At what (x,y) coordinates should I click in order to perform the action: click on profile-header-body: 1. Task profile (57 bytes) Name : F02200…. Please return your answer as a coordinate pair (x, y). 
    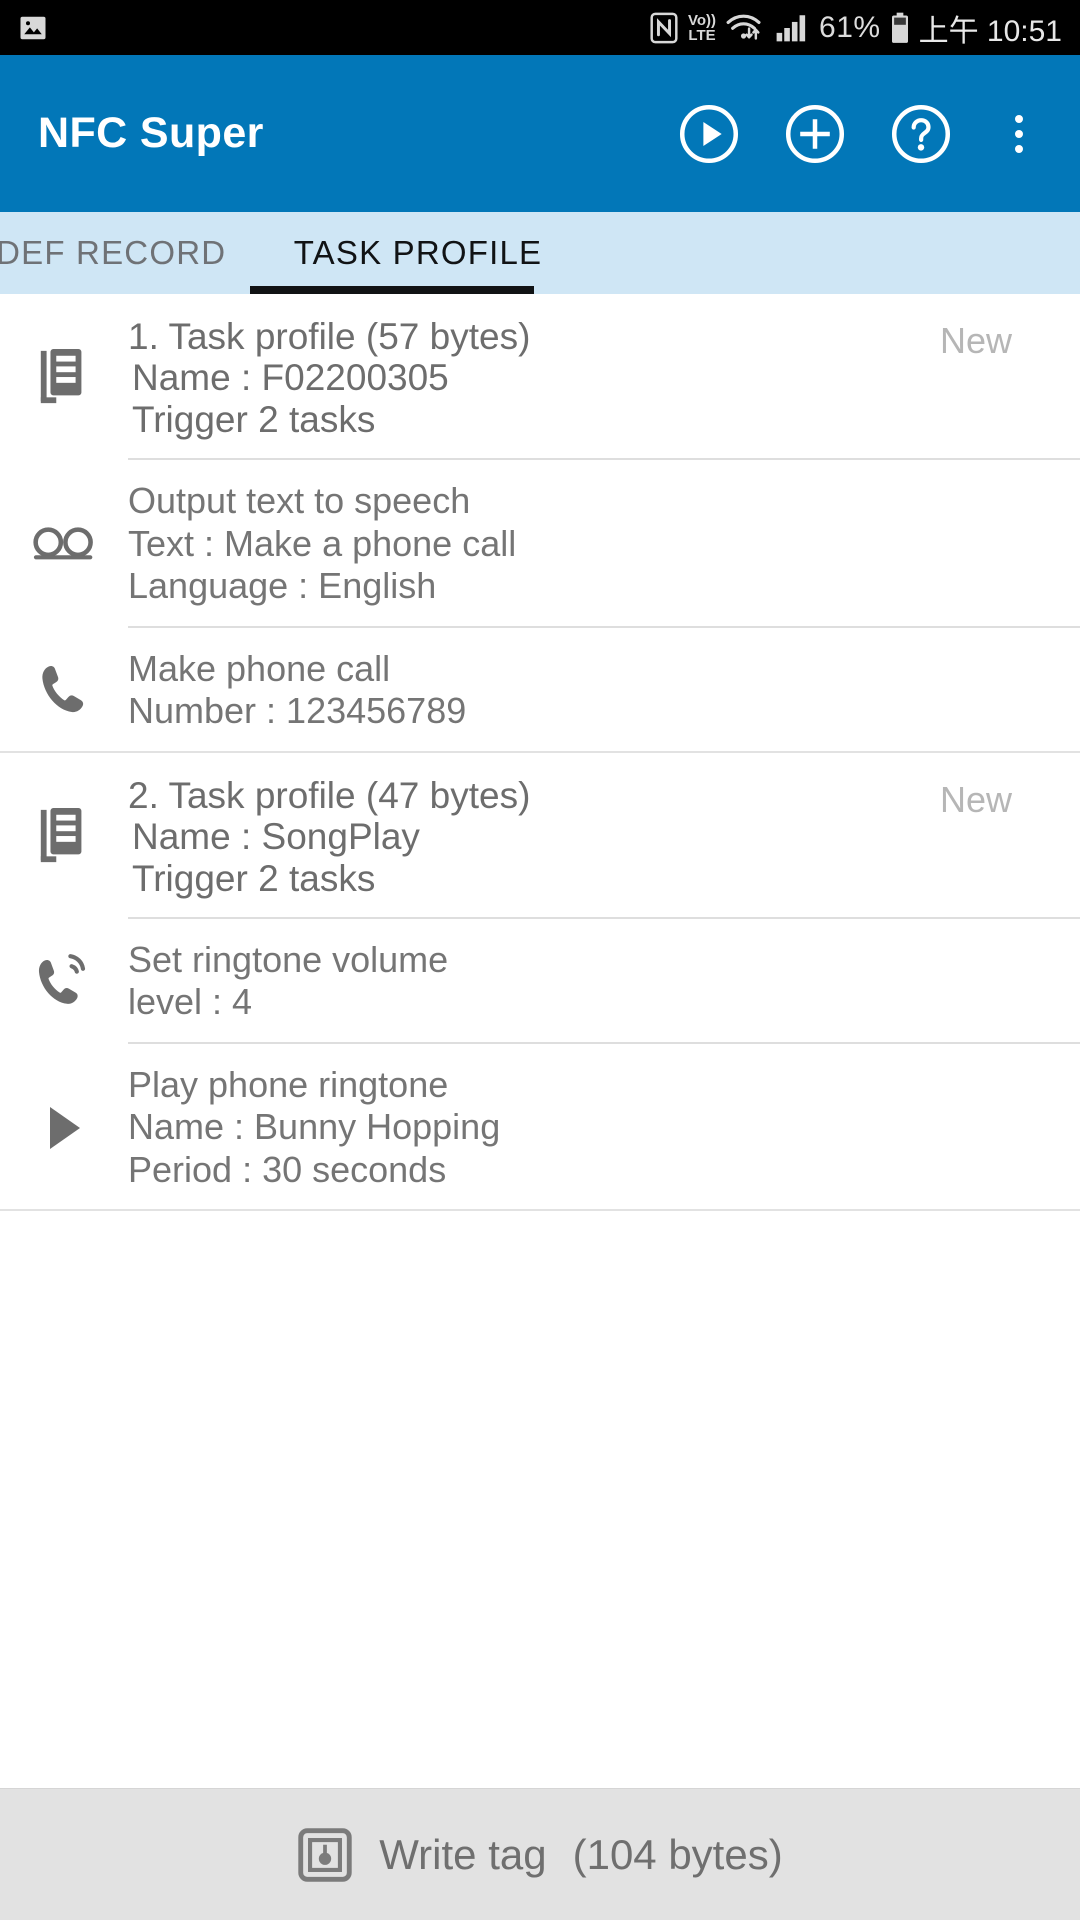
    Looking at the image, I should click on (604, 378).